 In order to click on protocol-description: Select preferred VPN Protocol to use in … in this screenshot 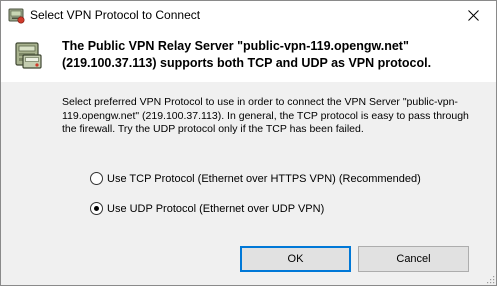, I will do `click(265, 115)`.